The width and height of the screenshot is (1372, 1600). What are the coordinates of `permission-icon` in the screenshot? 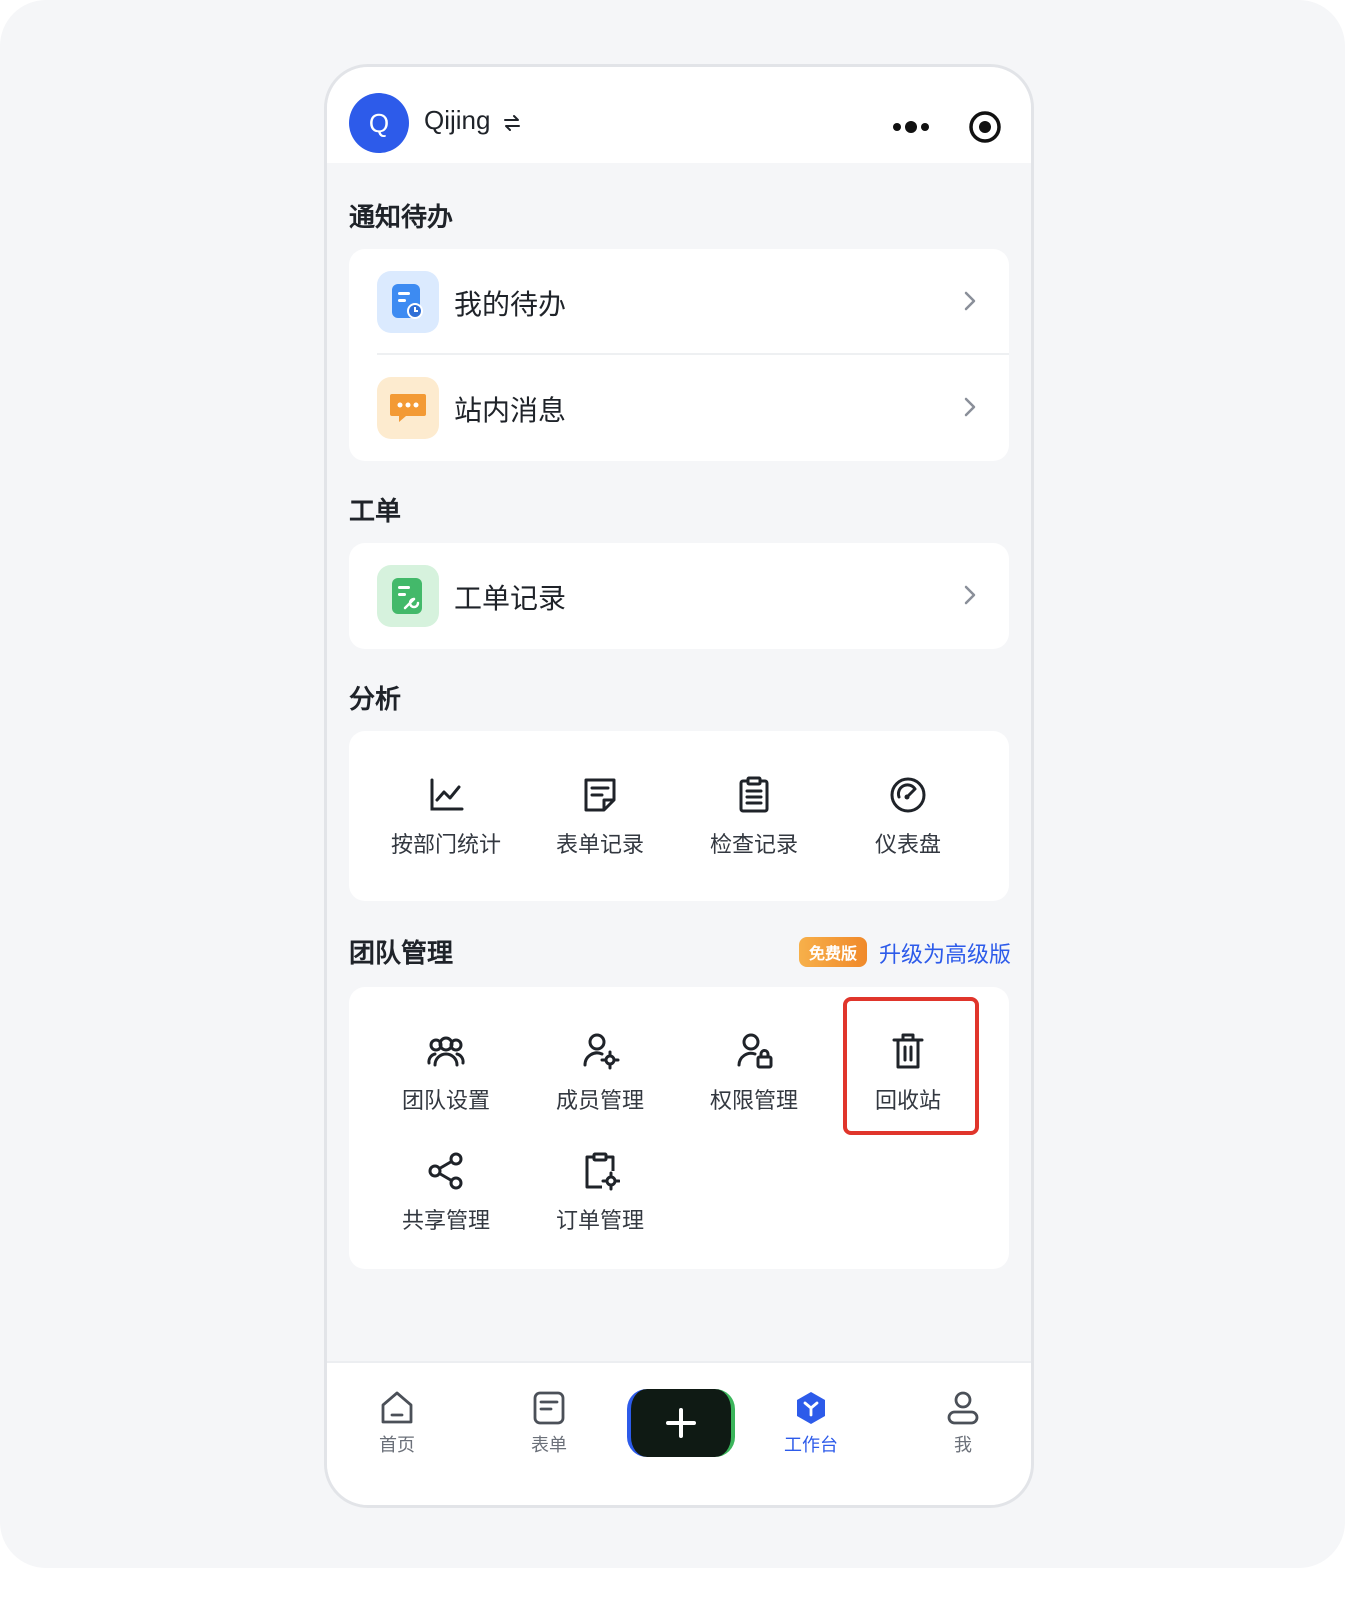 It's located at (755, 1051).